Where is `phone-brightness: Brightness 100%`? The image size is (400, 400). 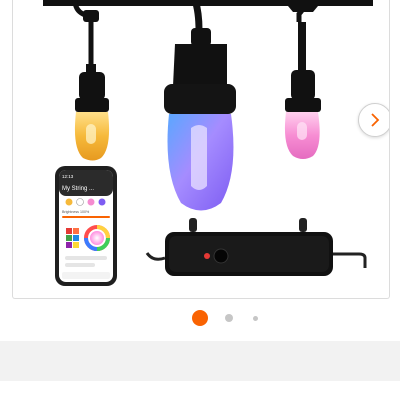 phone-brightness: Brightness 100% is located at coordinates (76, 212).